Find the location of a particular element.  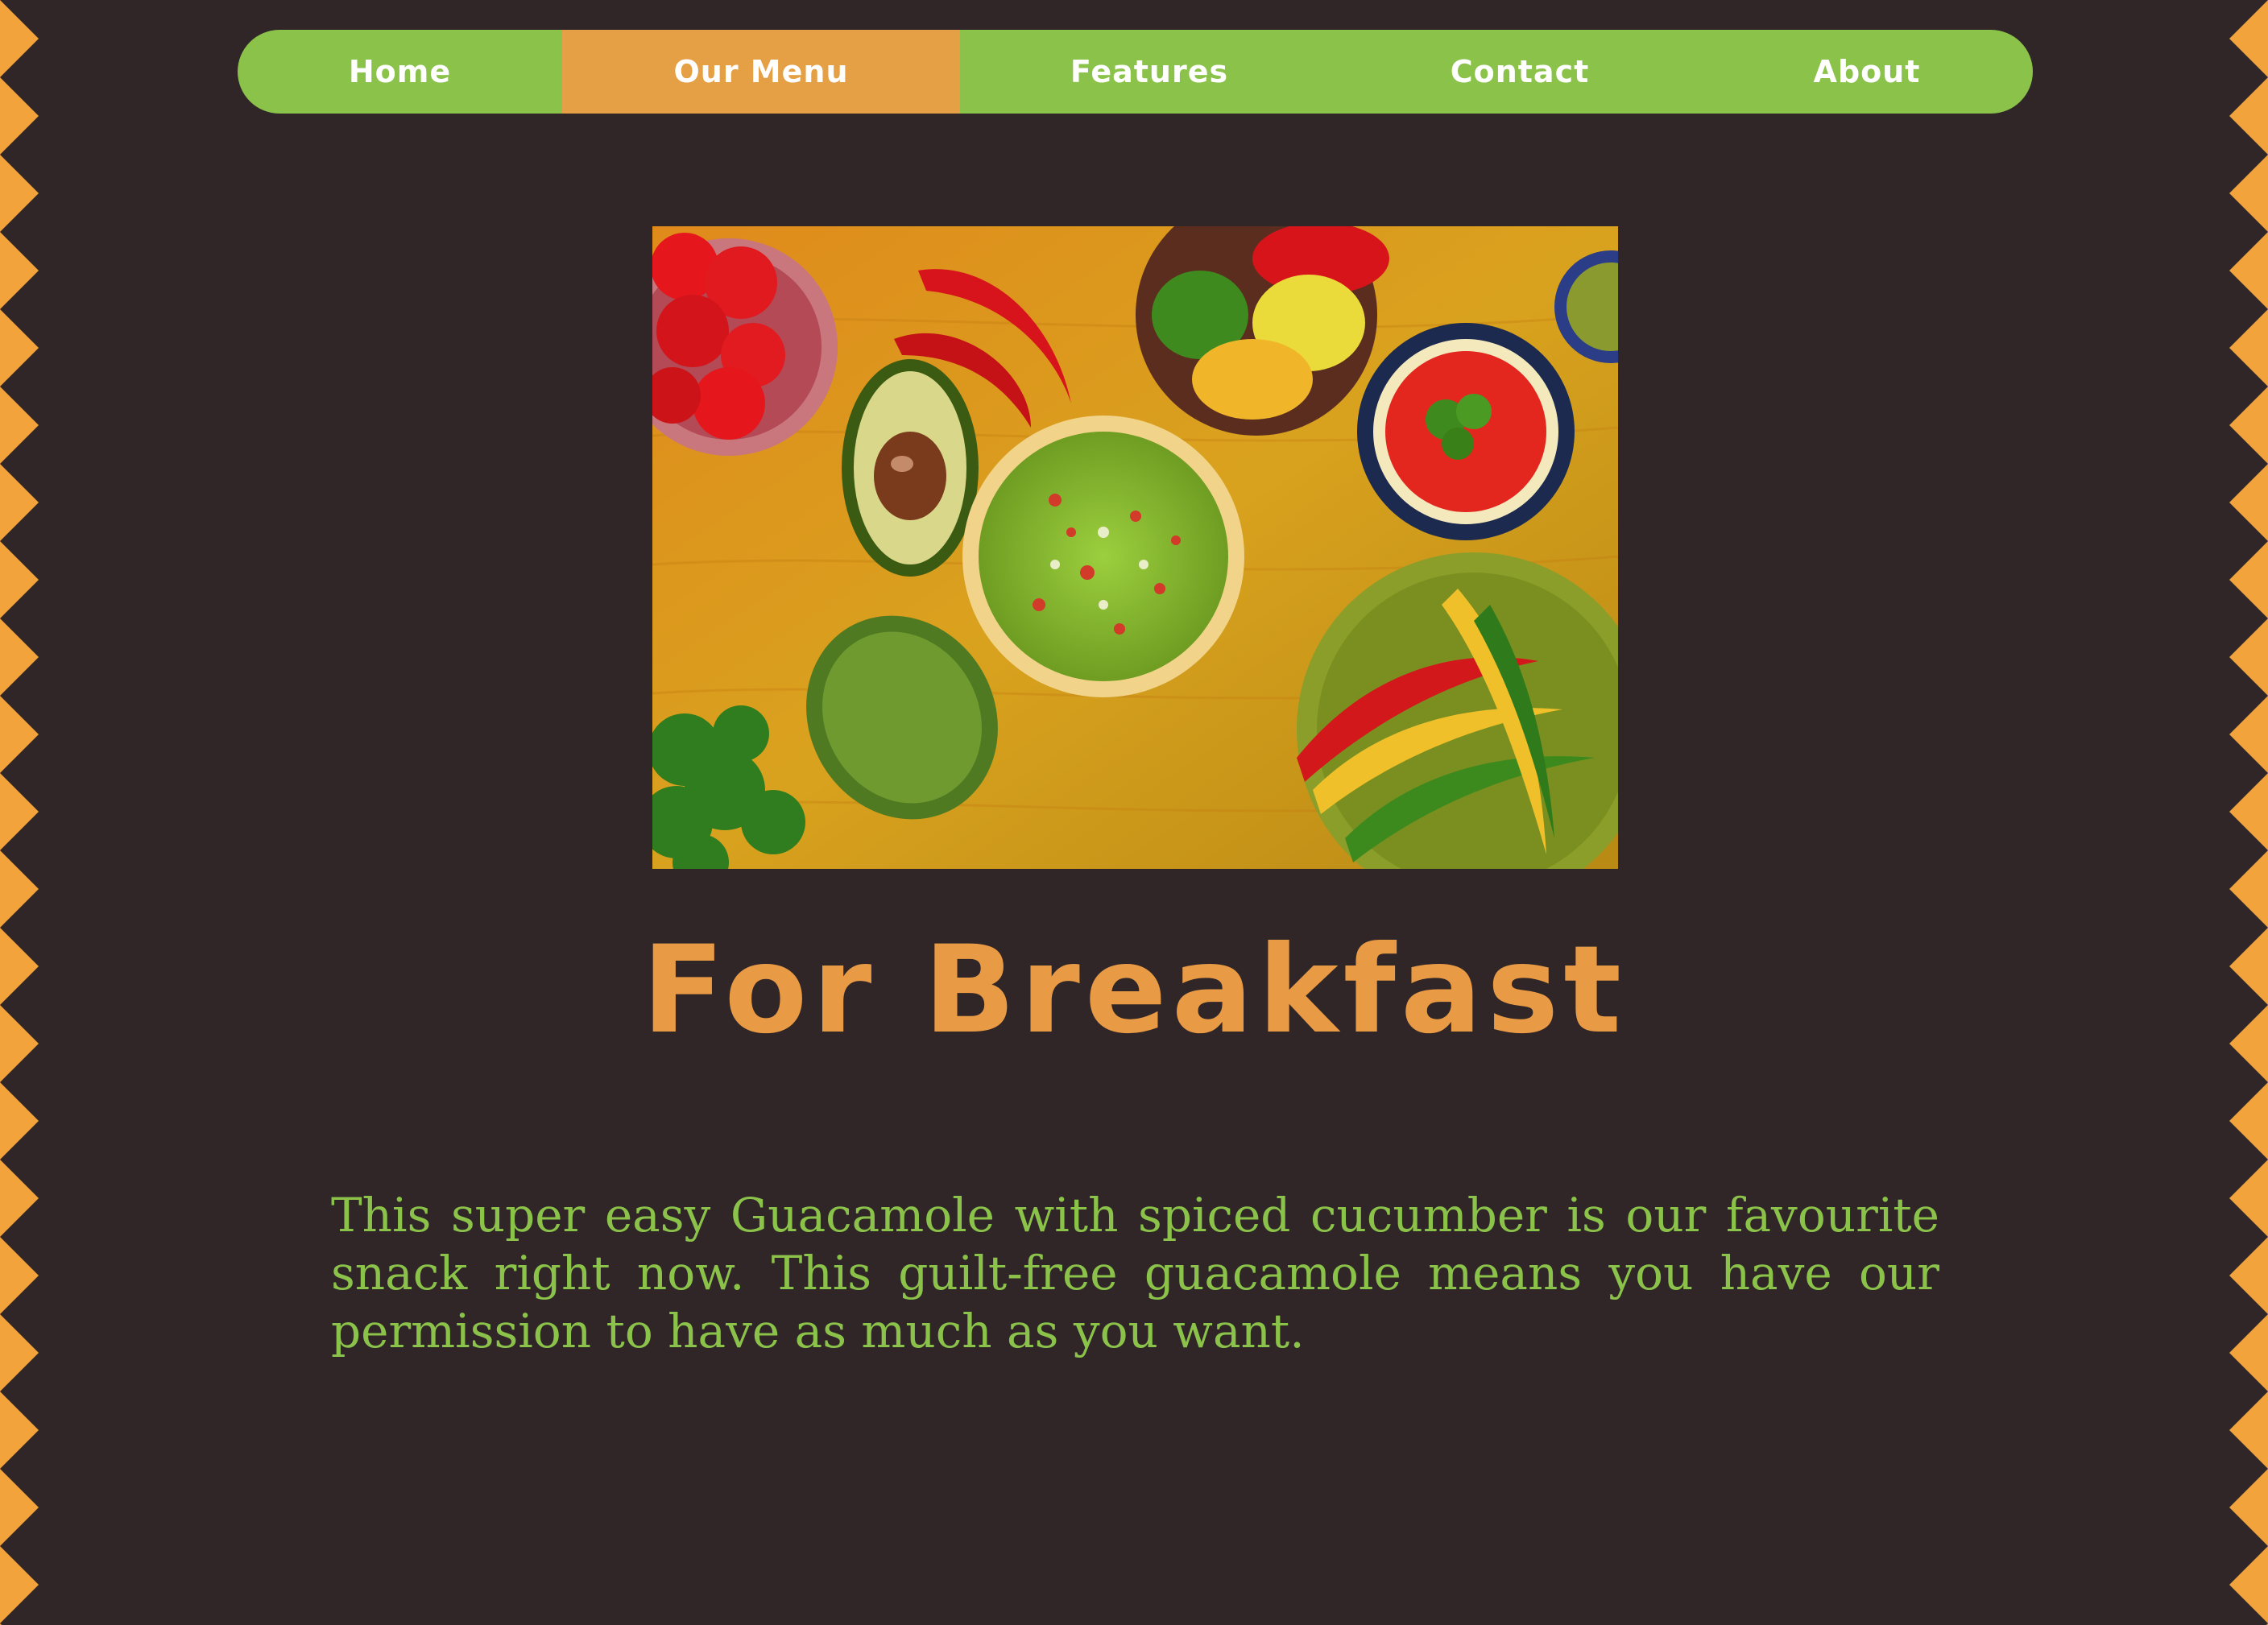

right-zigzag-border is located at coordinates (2248, 812).